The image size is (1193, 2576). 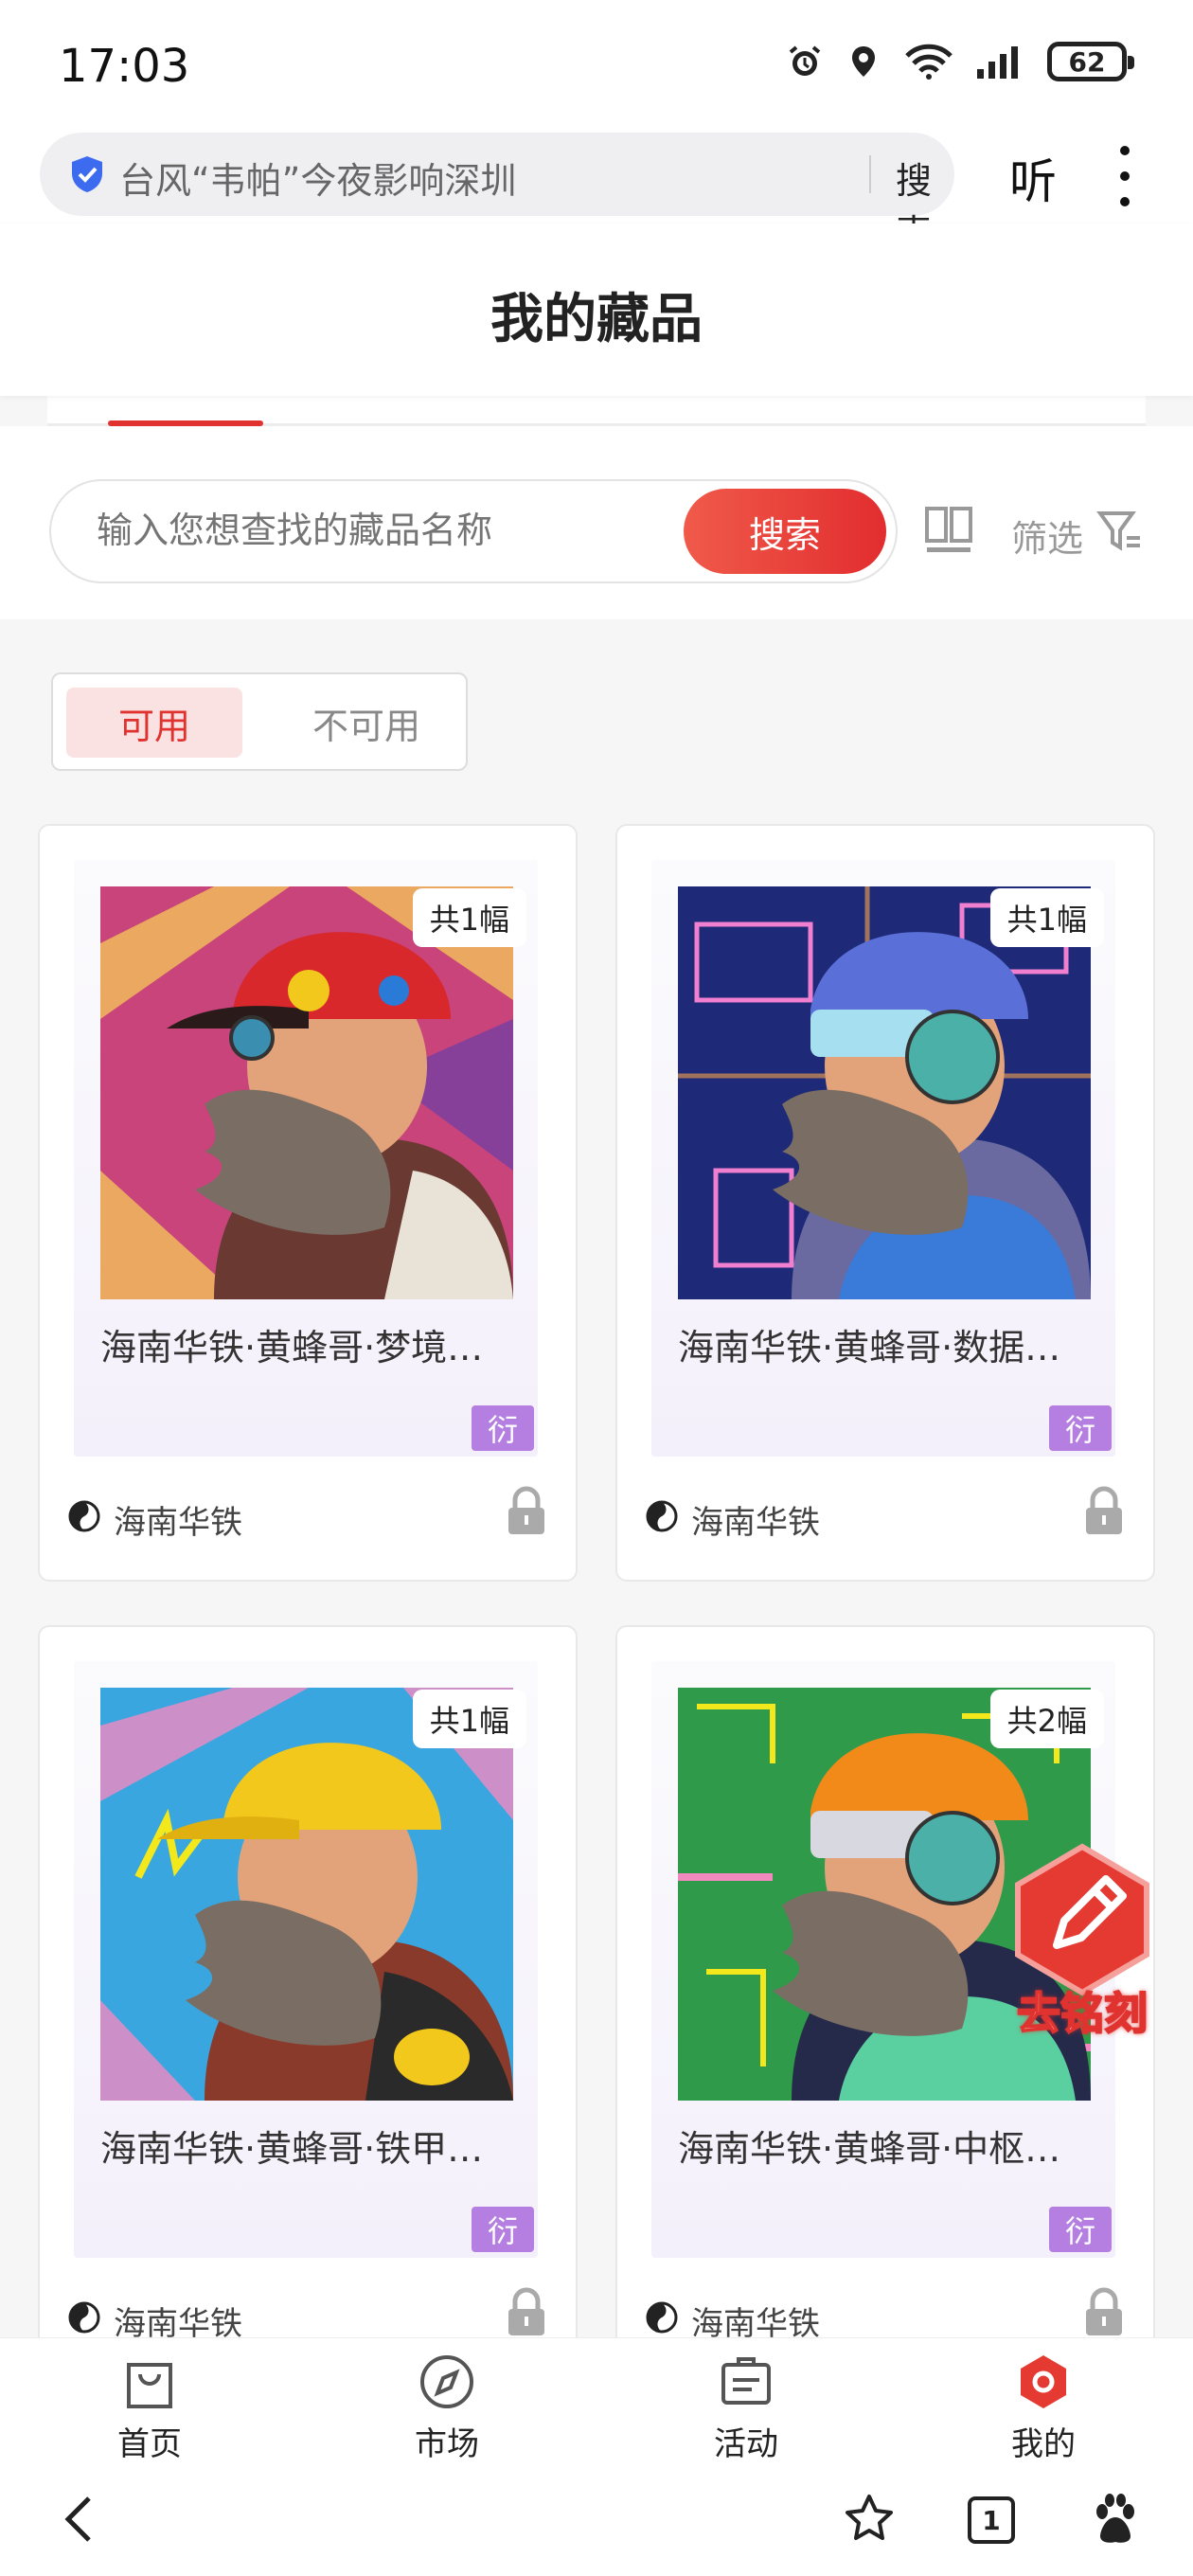 I want to click on browser-bar: 台风“韦帕”今夜影响深圳 搜索 听, so click(x=596, y=193).